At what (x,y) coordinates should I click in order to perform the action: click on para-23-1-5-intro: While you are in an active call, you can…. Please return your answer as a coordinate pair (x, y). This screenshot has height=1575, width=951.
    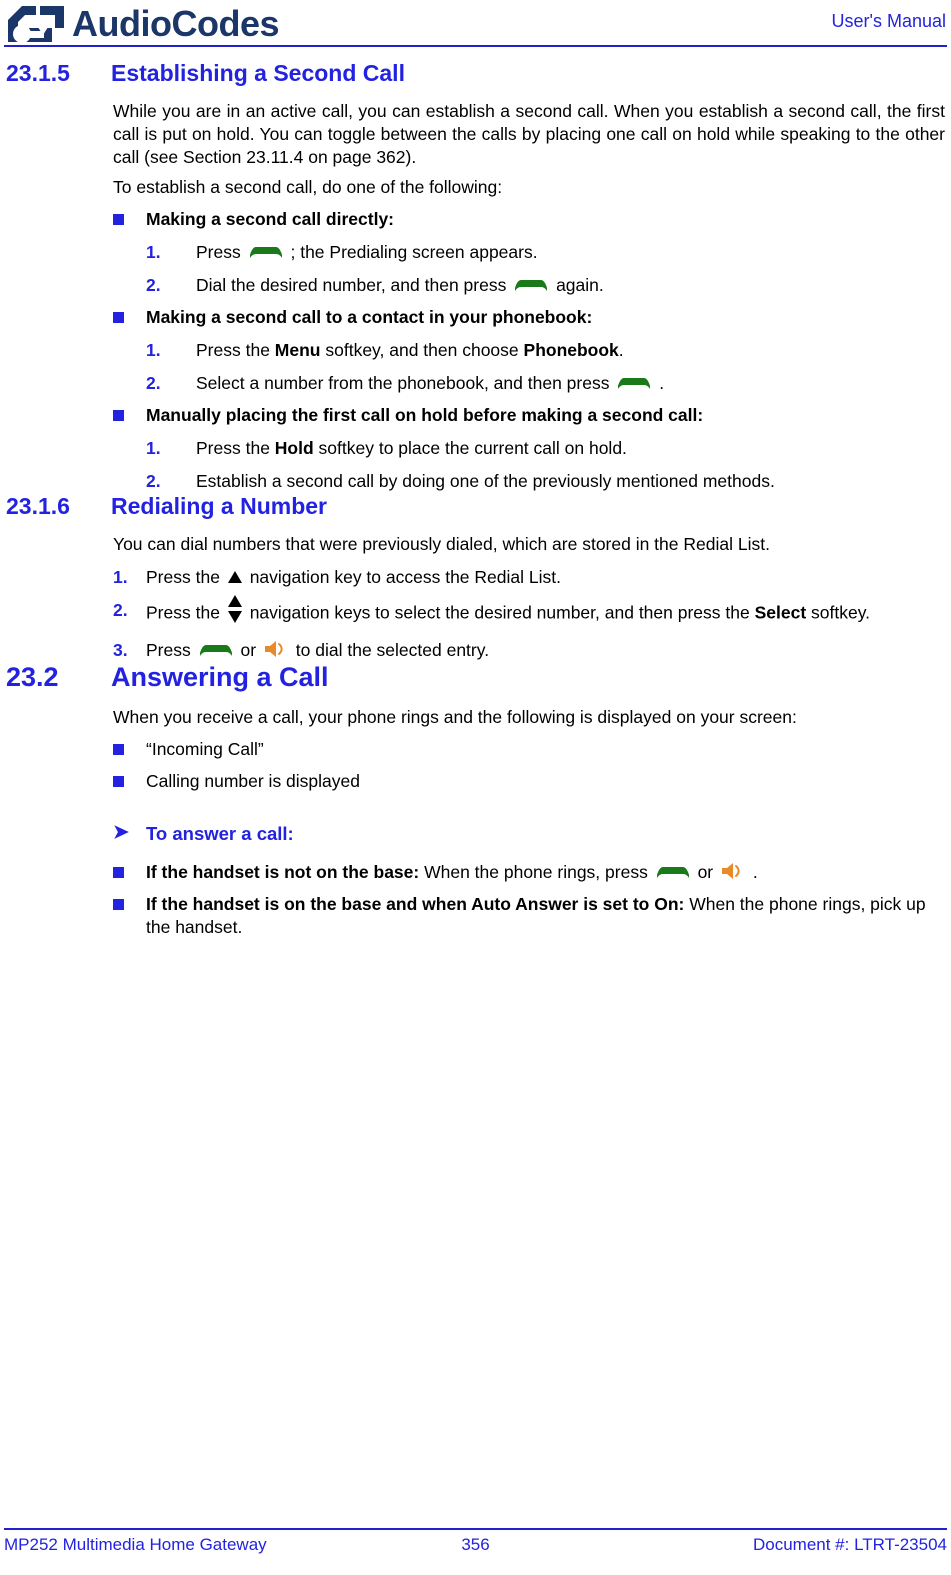
    Looking at the image, I should click on (529, 134).